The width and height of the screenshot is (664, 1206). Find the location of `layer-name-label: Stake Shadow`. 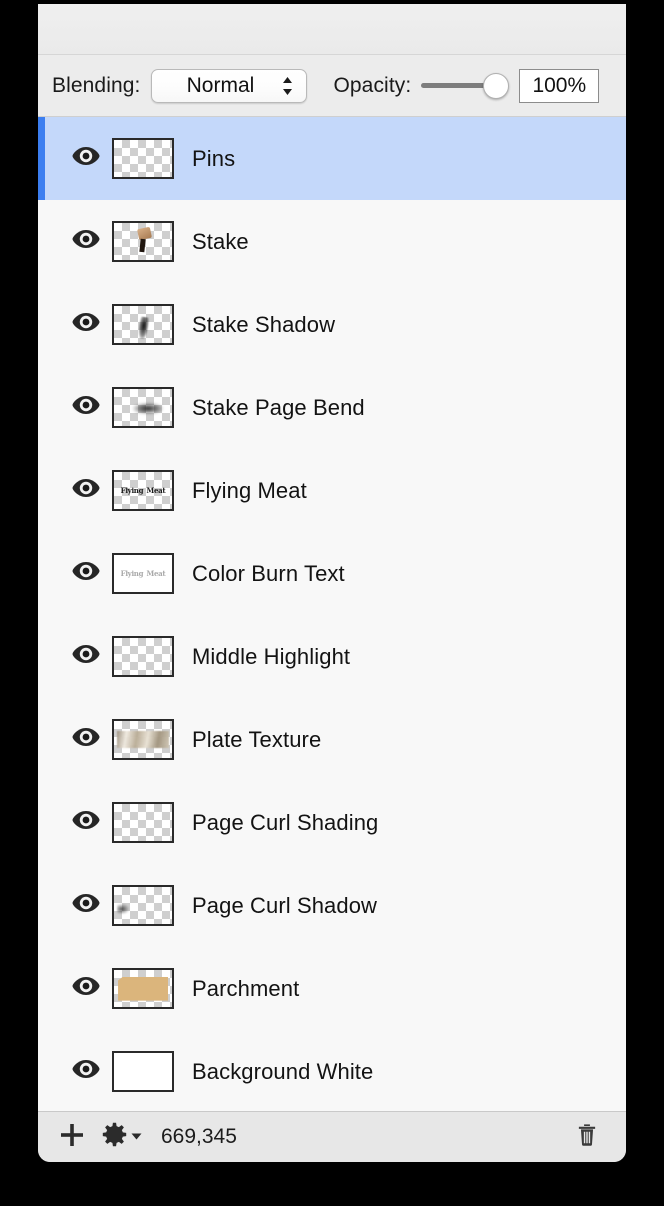

layer-name-label: Stake Shadow is located at coordinates (264, 324).